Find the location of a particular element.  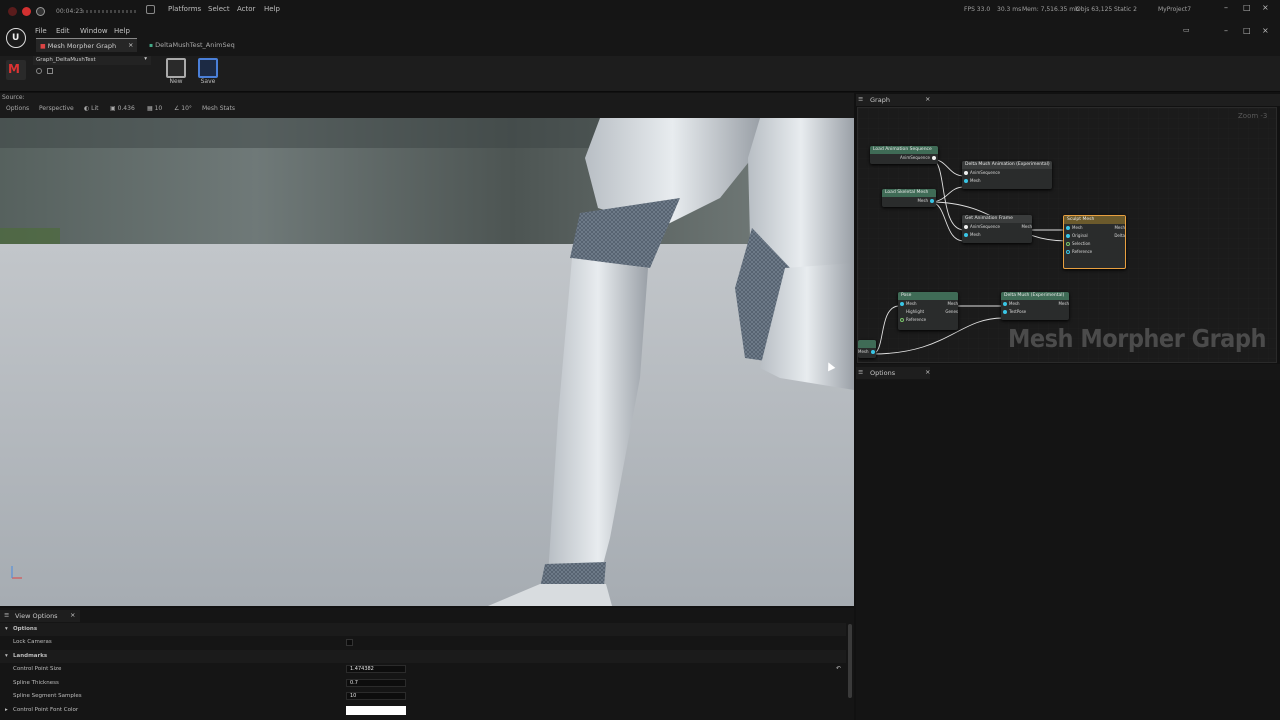

menu-select: Select is located at coordinates (219, 9).